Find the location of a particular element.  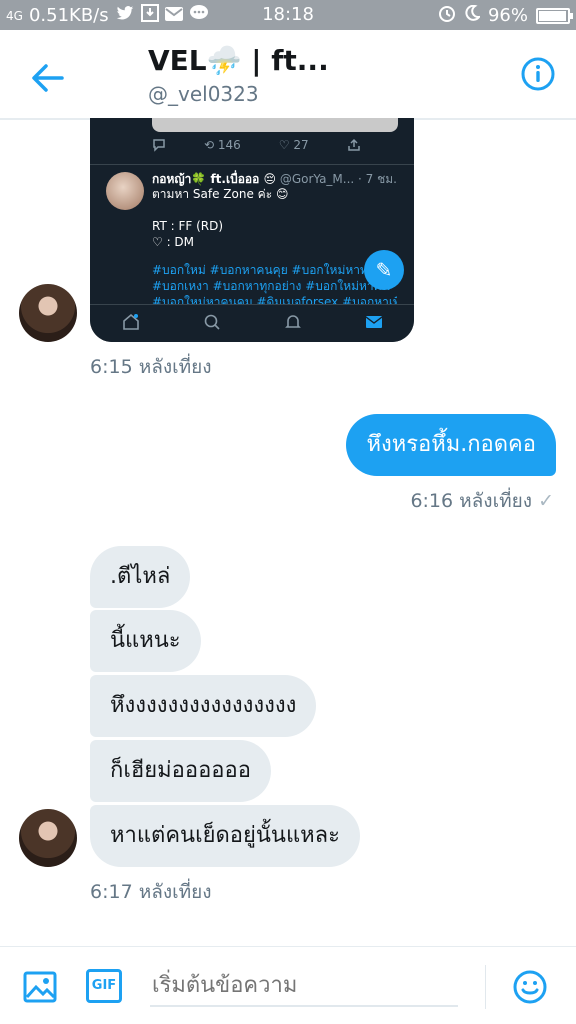

tweet-author-meta: @GorYa_M... · 7 ชม. is located at coordinates (336, 179).